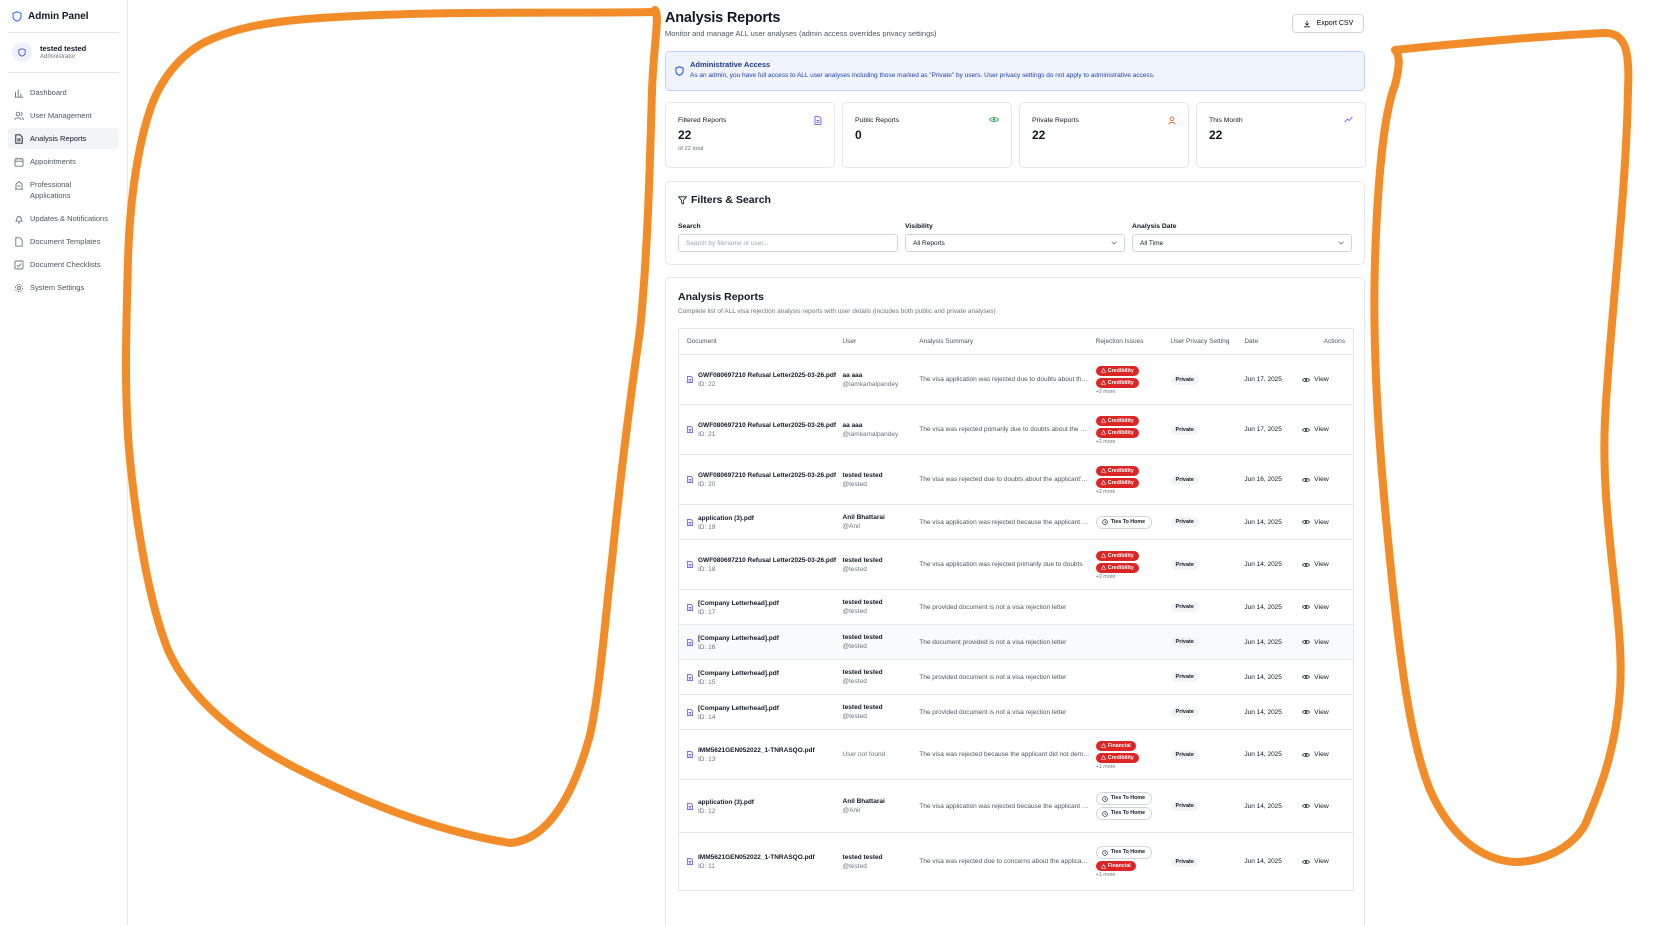 The height and width of the screenshot is (925, 1655). What do you see at coordinates (854, 611) in the screenshot?
I see `user-handle: @tested` at bounding box center [854, 611].